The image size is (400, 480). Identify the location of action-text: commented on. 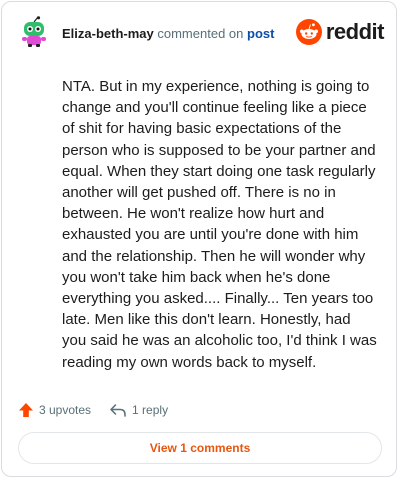
(200, 33).